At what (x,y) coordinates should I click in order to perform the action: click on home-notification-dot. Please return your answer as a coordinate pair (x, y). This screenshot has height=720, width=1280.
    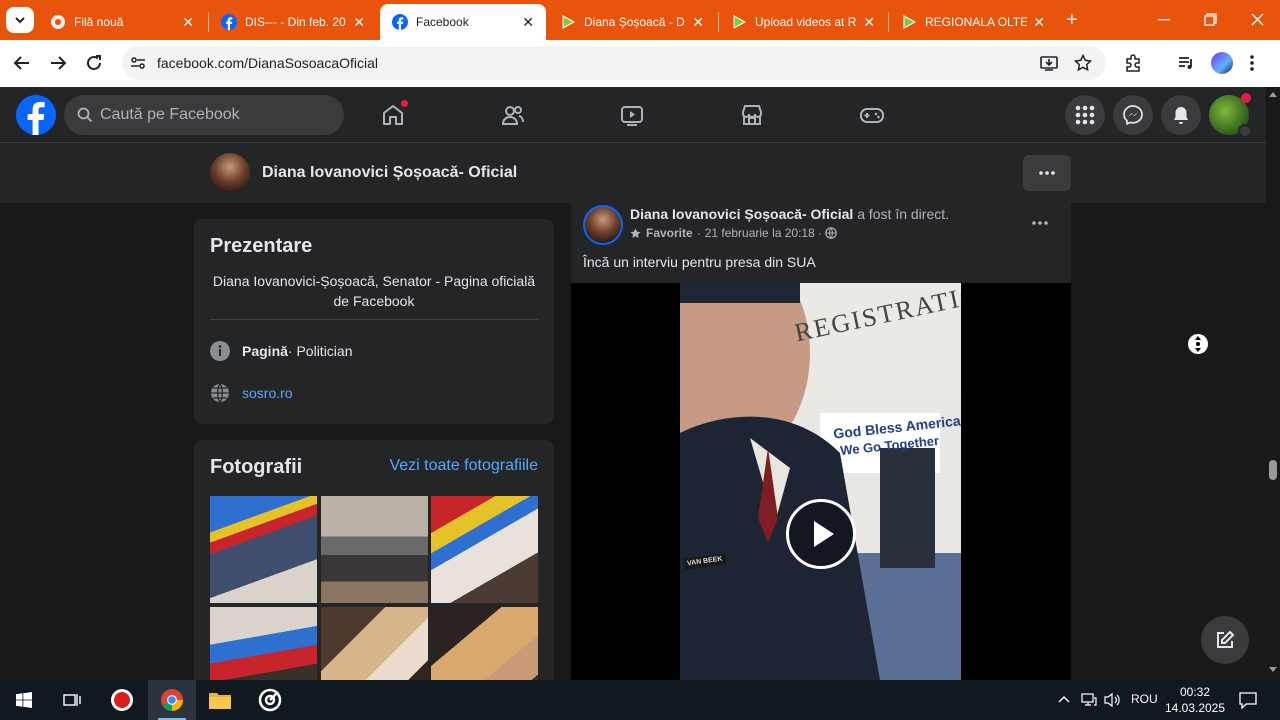
    Looking at the image, I should click on (404, 103).